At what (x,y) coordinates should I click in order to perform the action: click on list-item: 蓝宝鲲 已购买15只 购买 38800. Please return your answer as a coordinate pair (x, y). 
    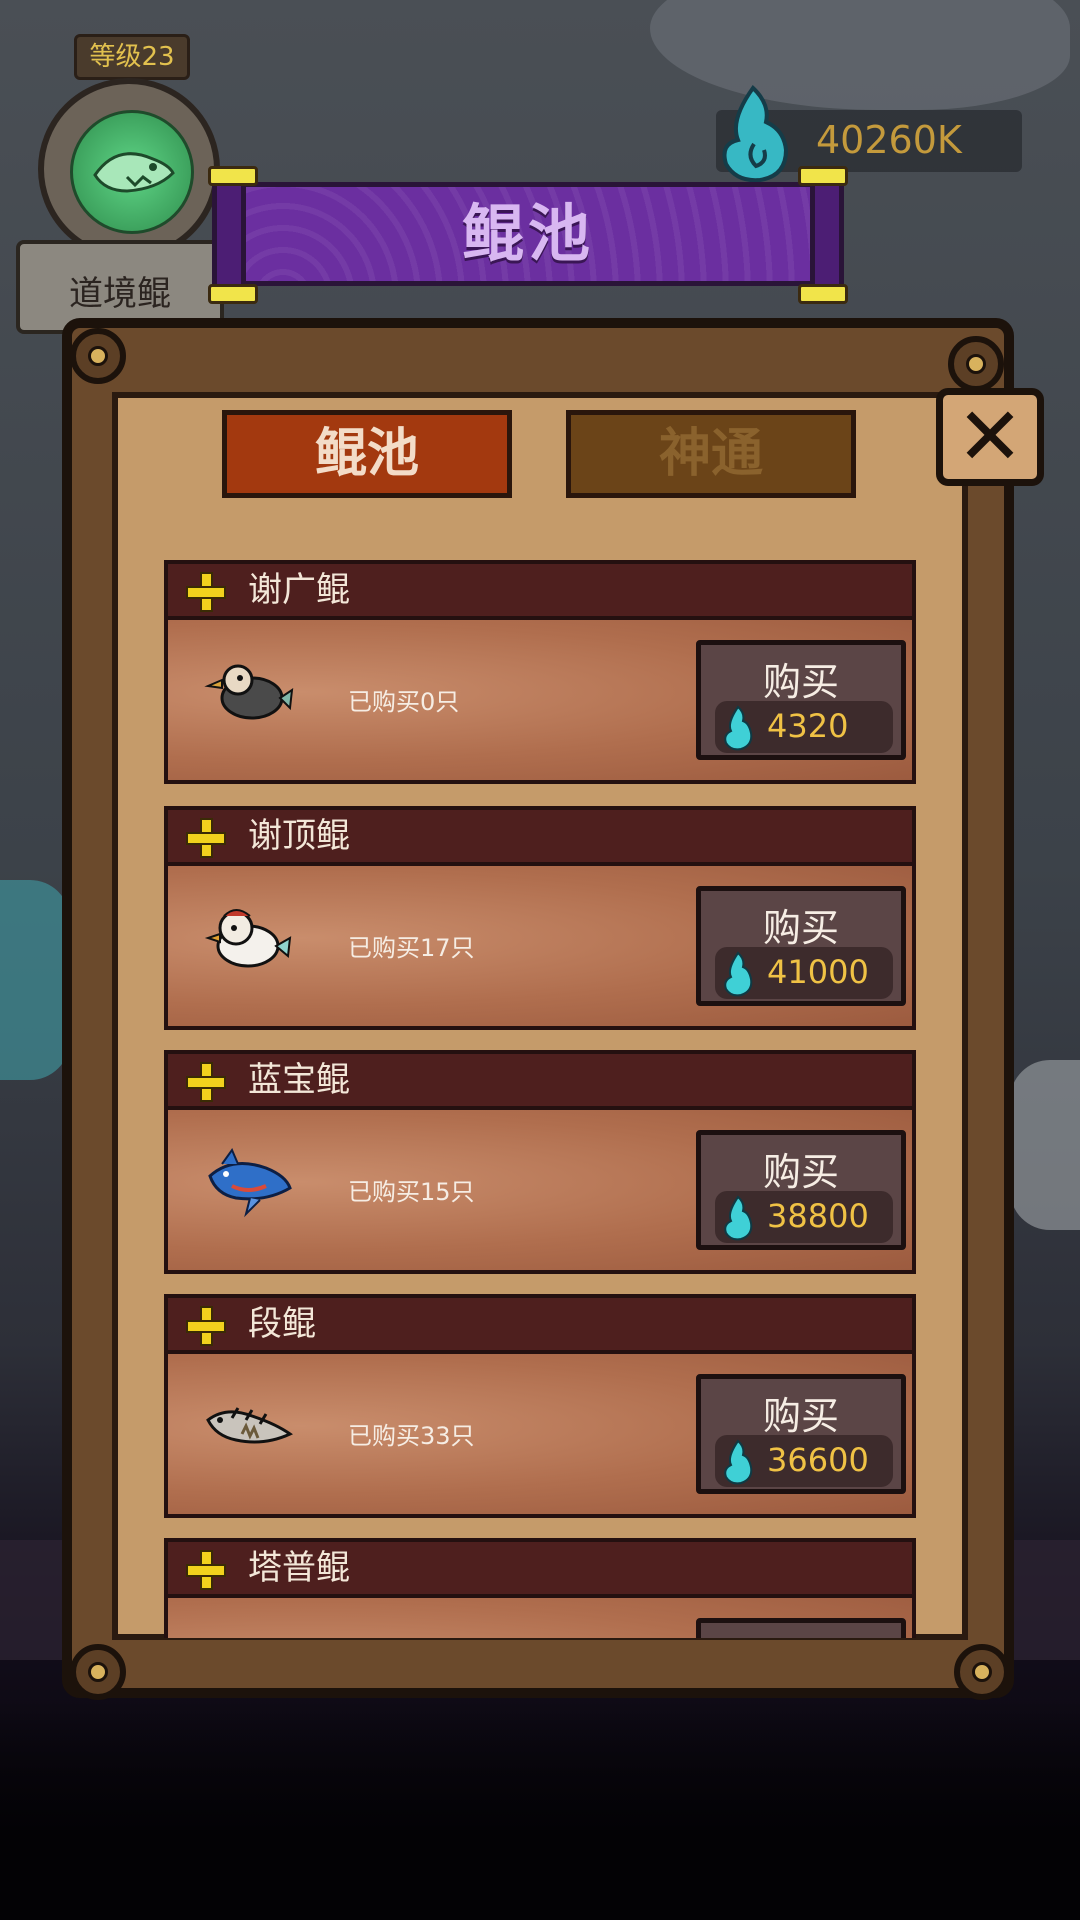
    Looking at the image, I should click on (540, 1162).